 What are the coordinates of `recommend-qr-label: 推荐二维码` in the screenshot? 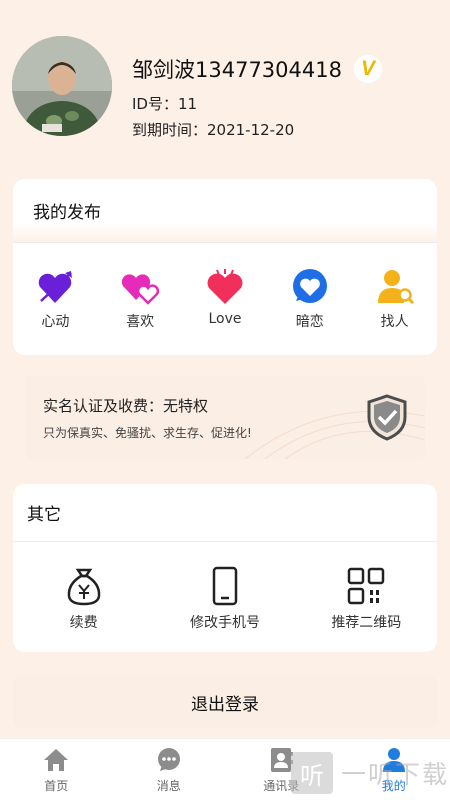 It's located at (366, 623).